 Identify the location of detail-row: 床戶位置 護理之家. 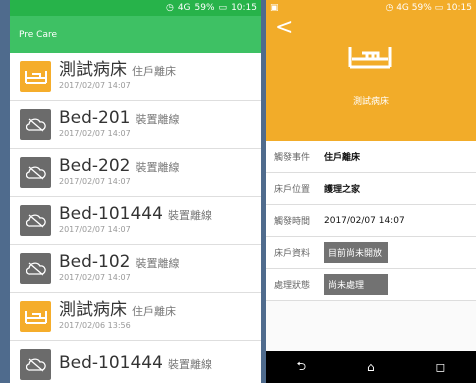
(371, 189).